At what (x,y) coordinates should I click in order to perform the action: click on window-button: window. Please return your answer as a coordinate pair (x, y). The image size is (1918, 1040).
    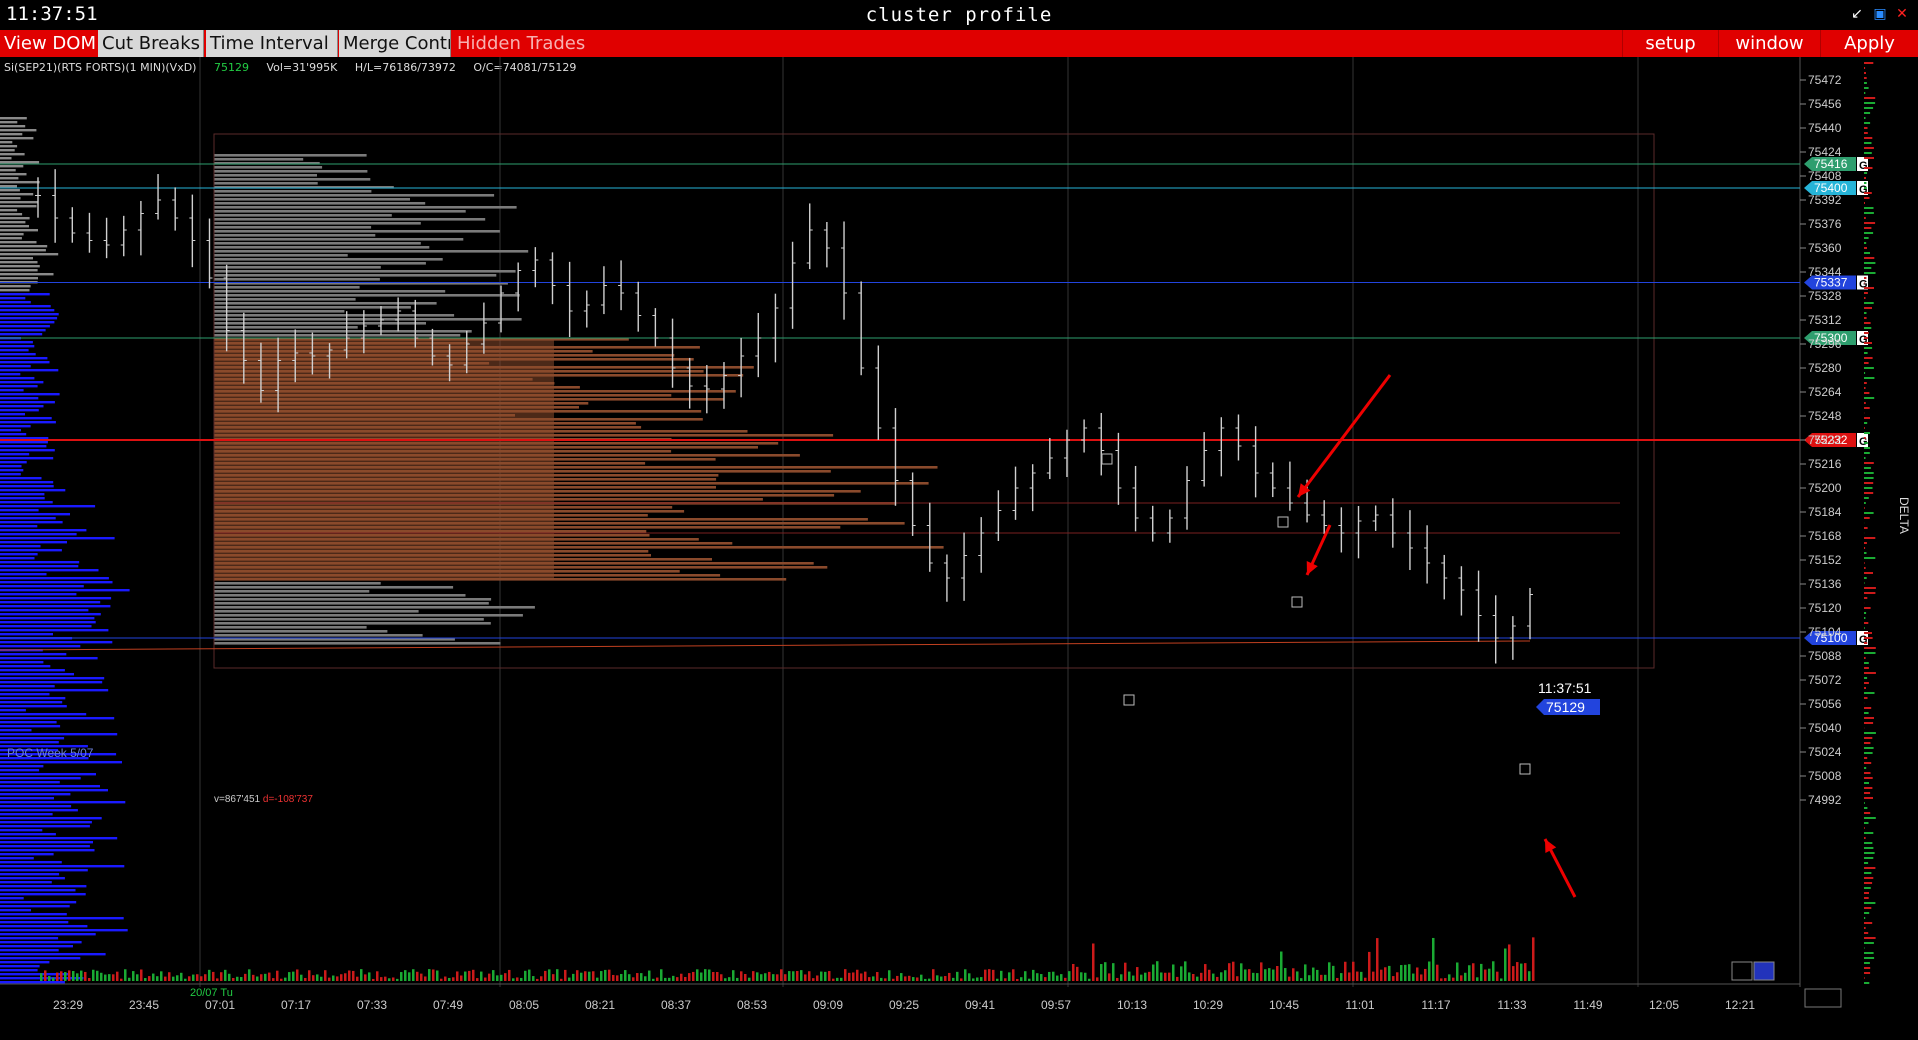
    Looking at the image, I should click on (1769, 43).